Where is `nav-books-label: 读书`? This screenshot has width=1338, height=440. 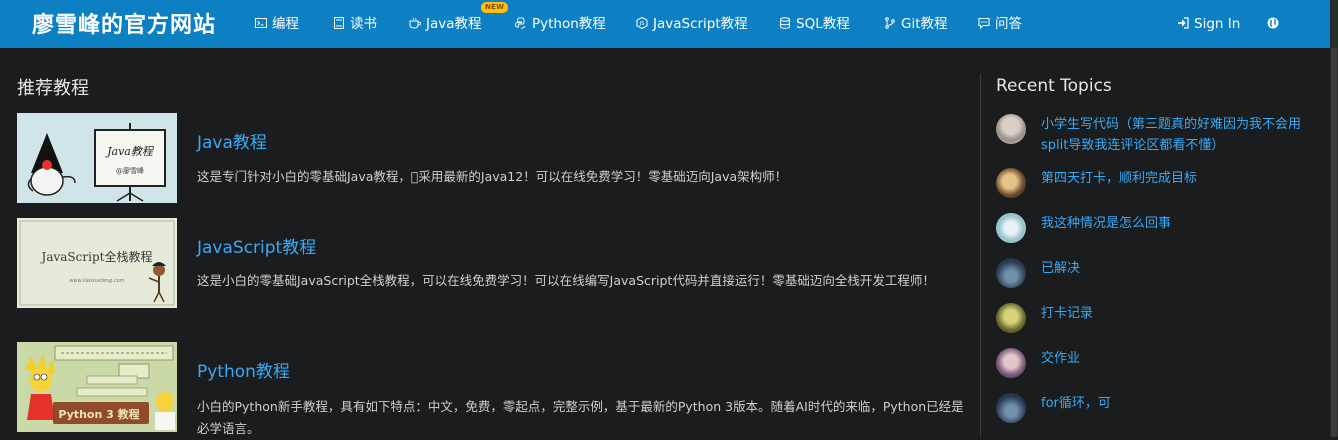
nav-books-label: 读书 is located at coordinates (363, 24).